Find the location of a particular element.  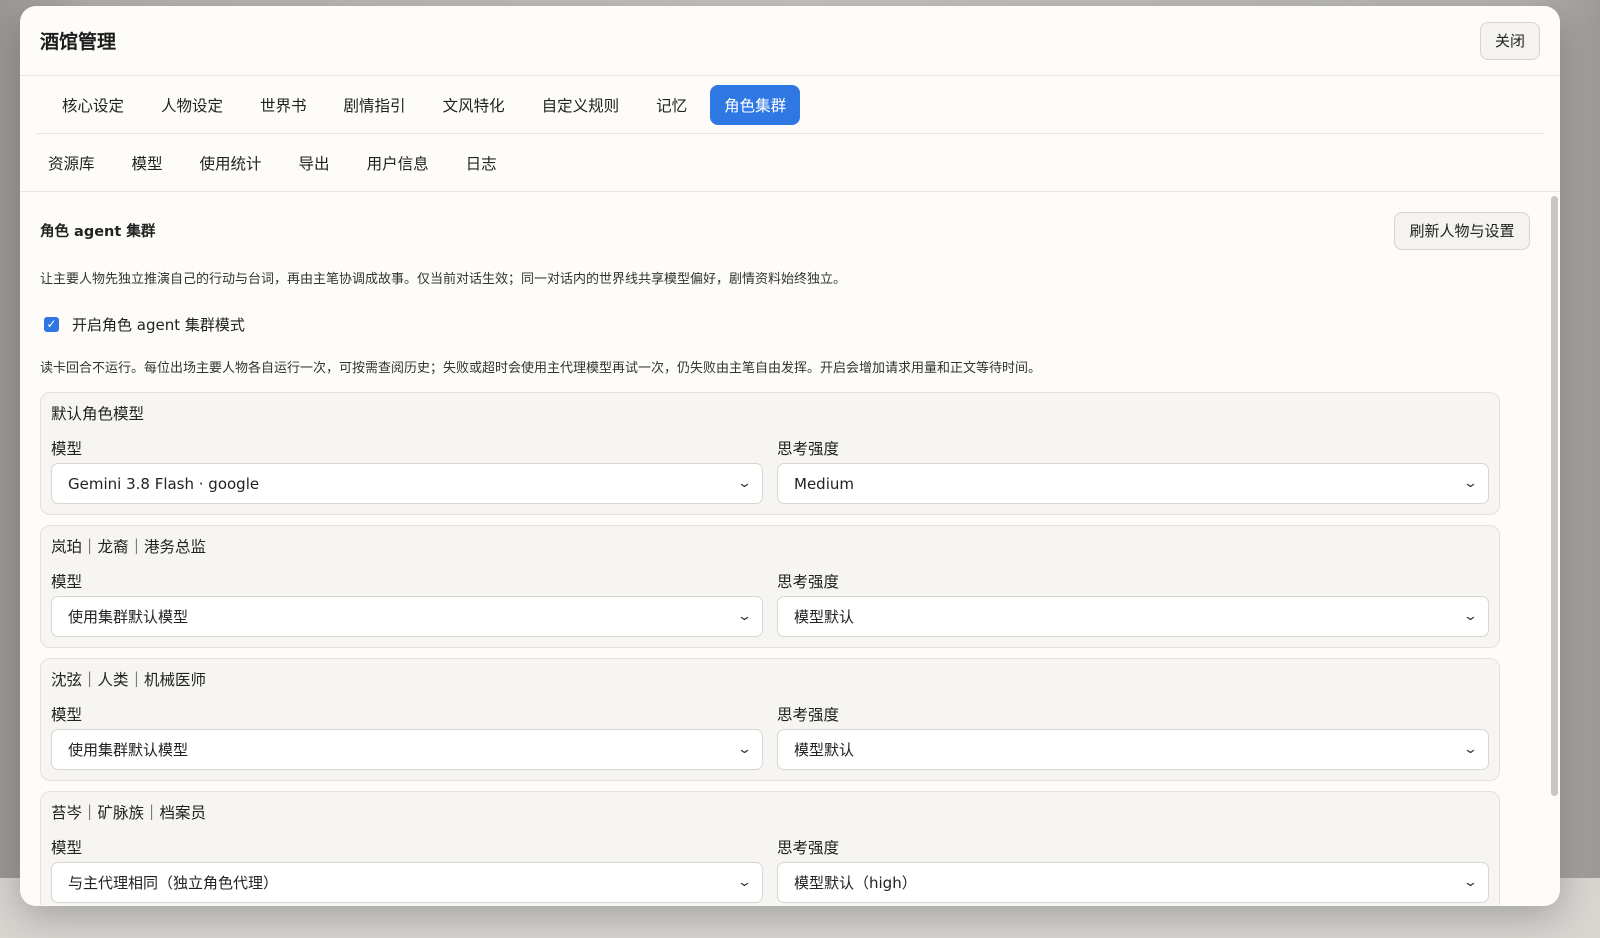

model-select-value: Gemini 3.8 Flash · google is located at coordinates (164, 483).